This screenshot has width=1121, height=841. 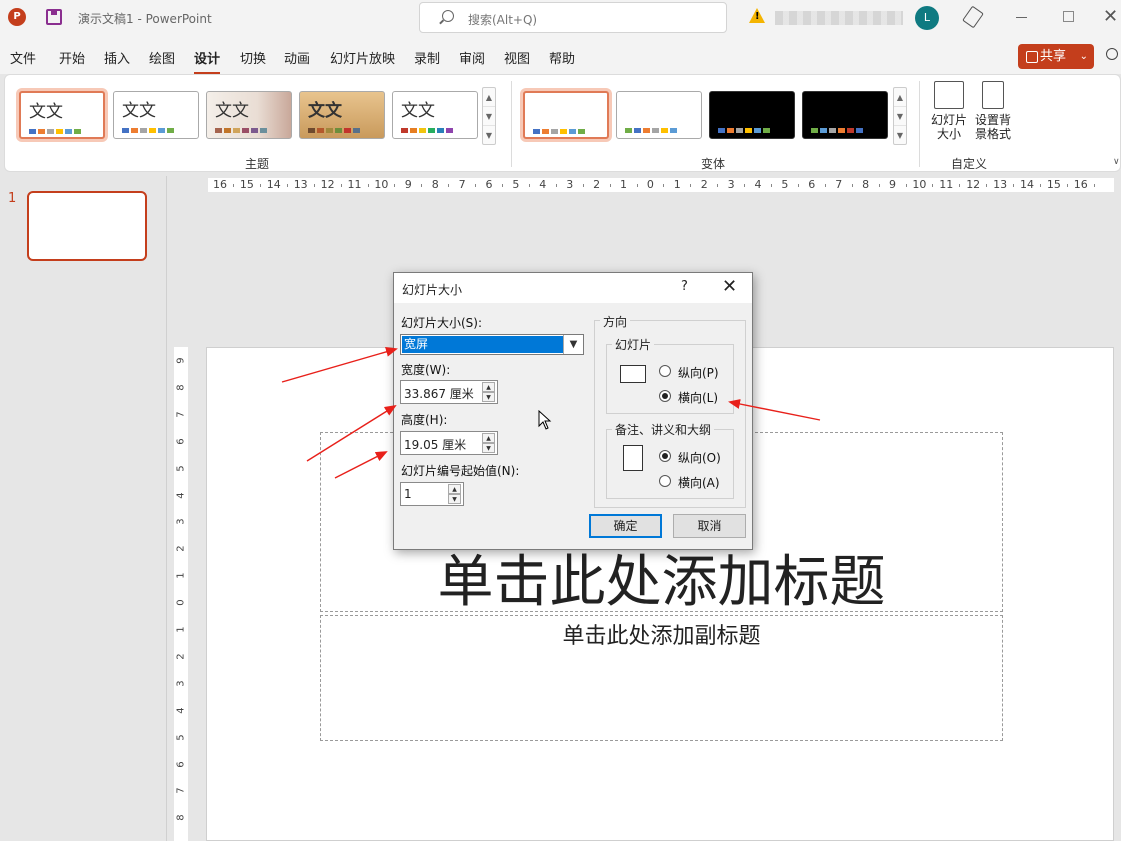 What do you see at coordinates (362, 57) in the screenshot?
I see `tab-slideshow: 幻灯片放映` at bounding box center [362, 57].